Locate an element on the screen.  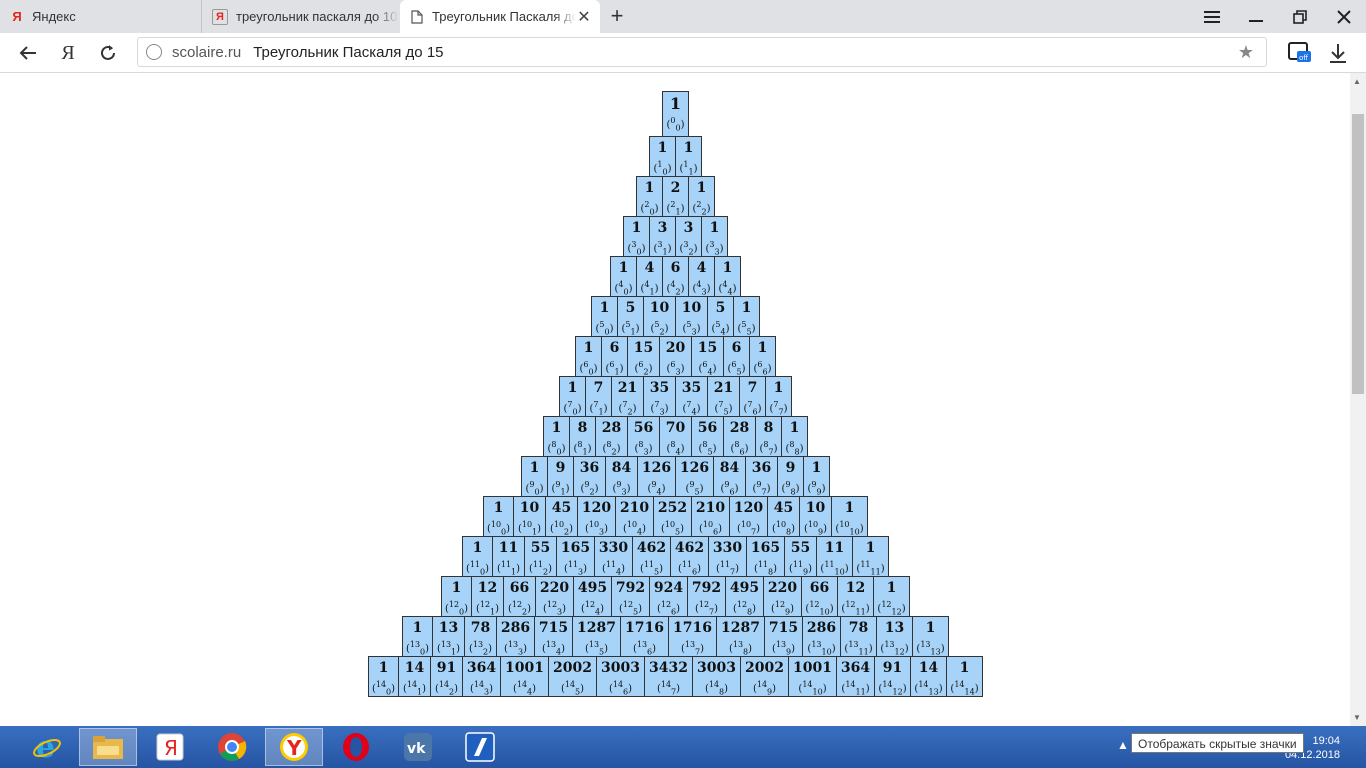
tab-label: треугольник паскаля до 10 is located at coordinates (317, 16).